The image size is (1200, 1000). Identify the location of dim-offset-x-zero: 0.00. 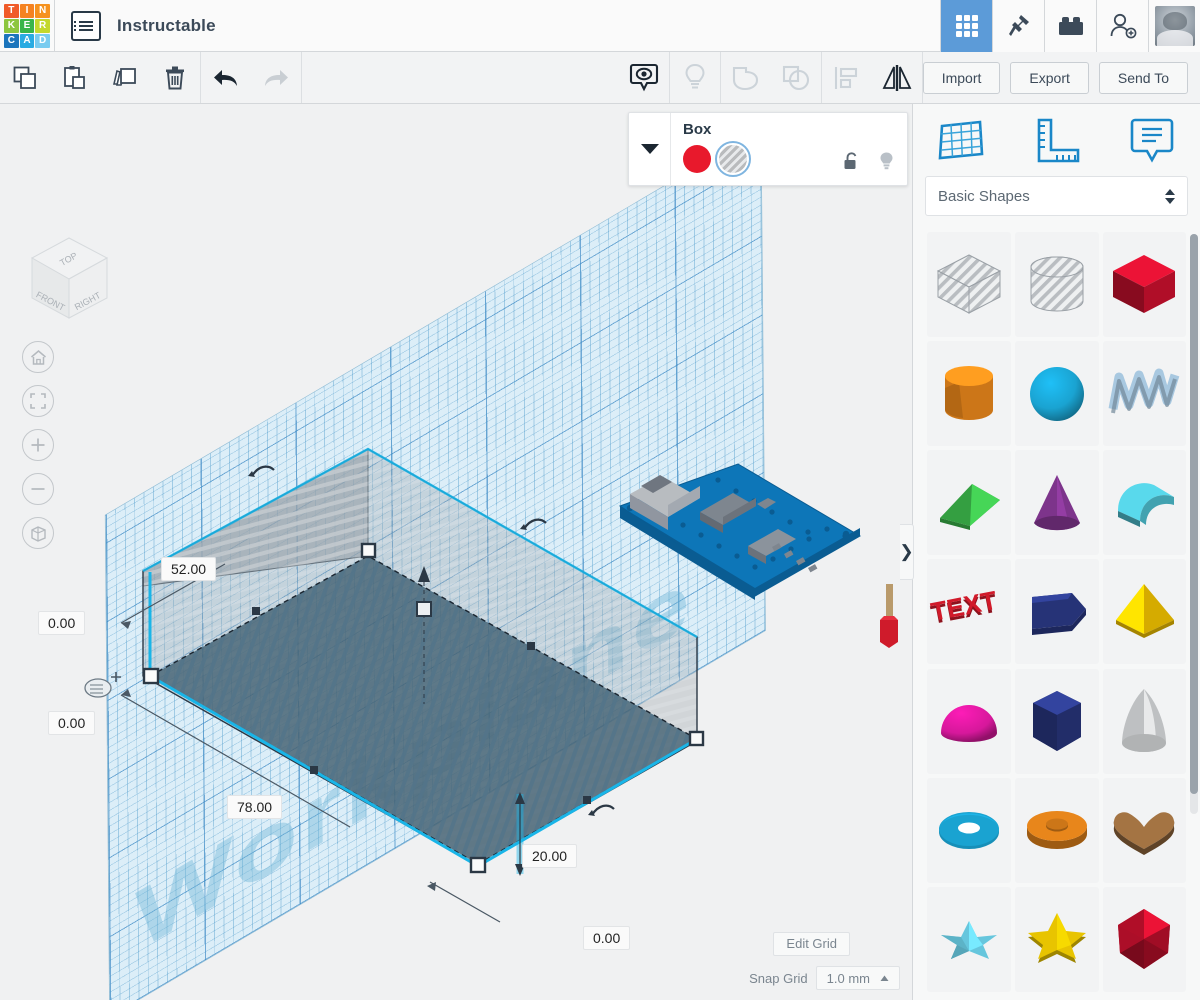
(62, 623).